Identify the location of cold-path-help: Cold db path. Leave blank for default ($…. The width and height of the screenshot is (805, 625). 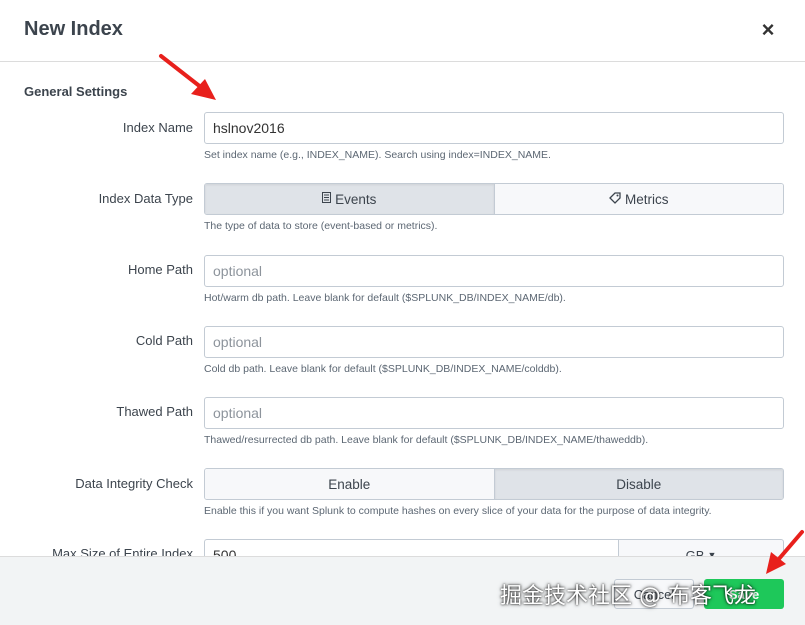
(383, 369).